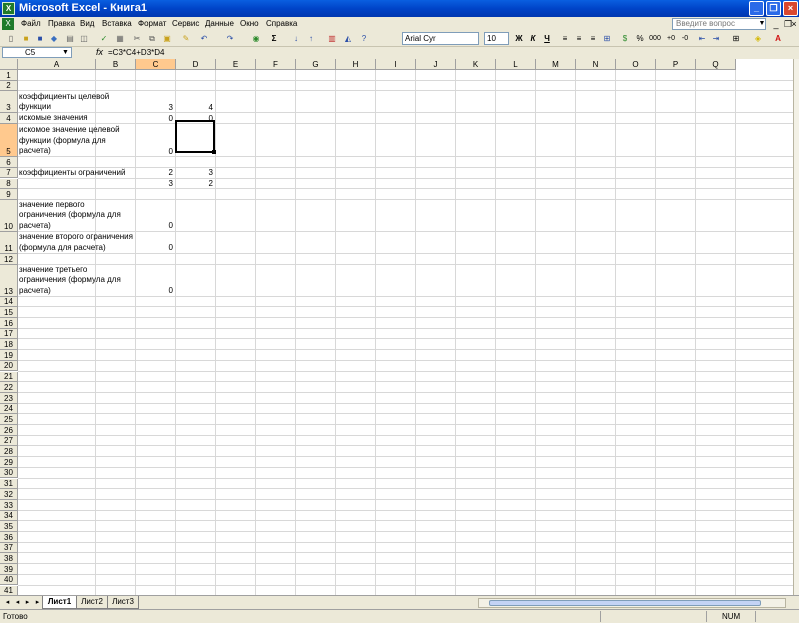  Describe the element at coordinates (593, 39) in the screenshot. I see `align-right-icon: ≡` at that location.